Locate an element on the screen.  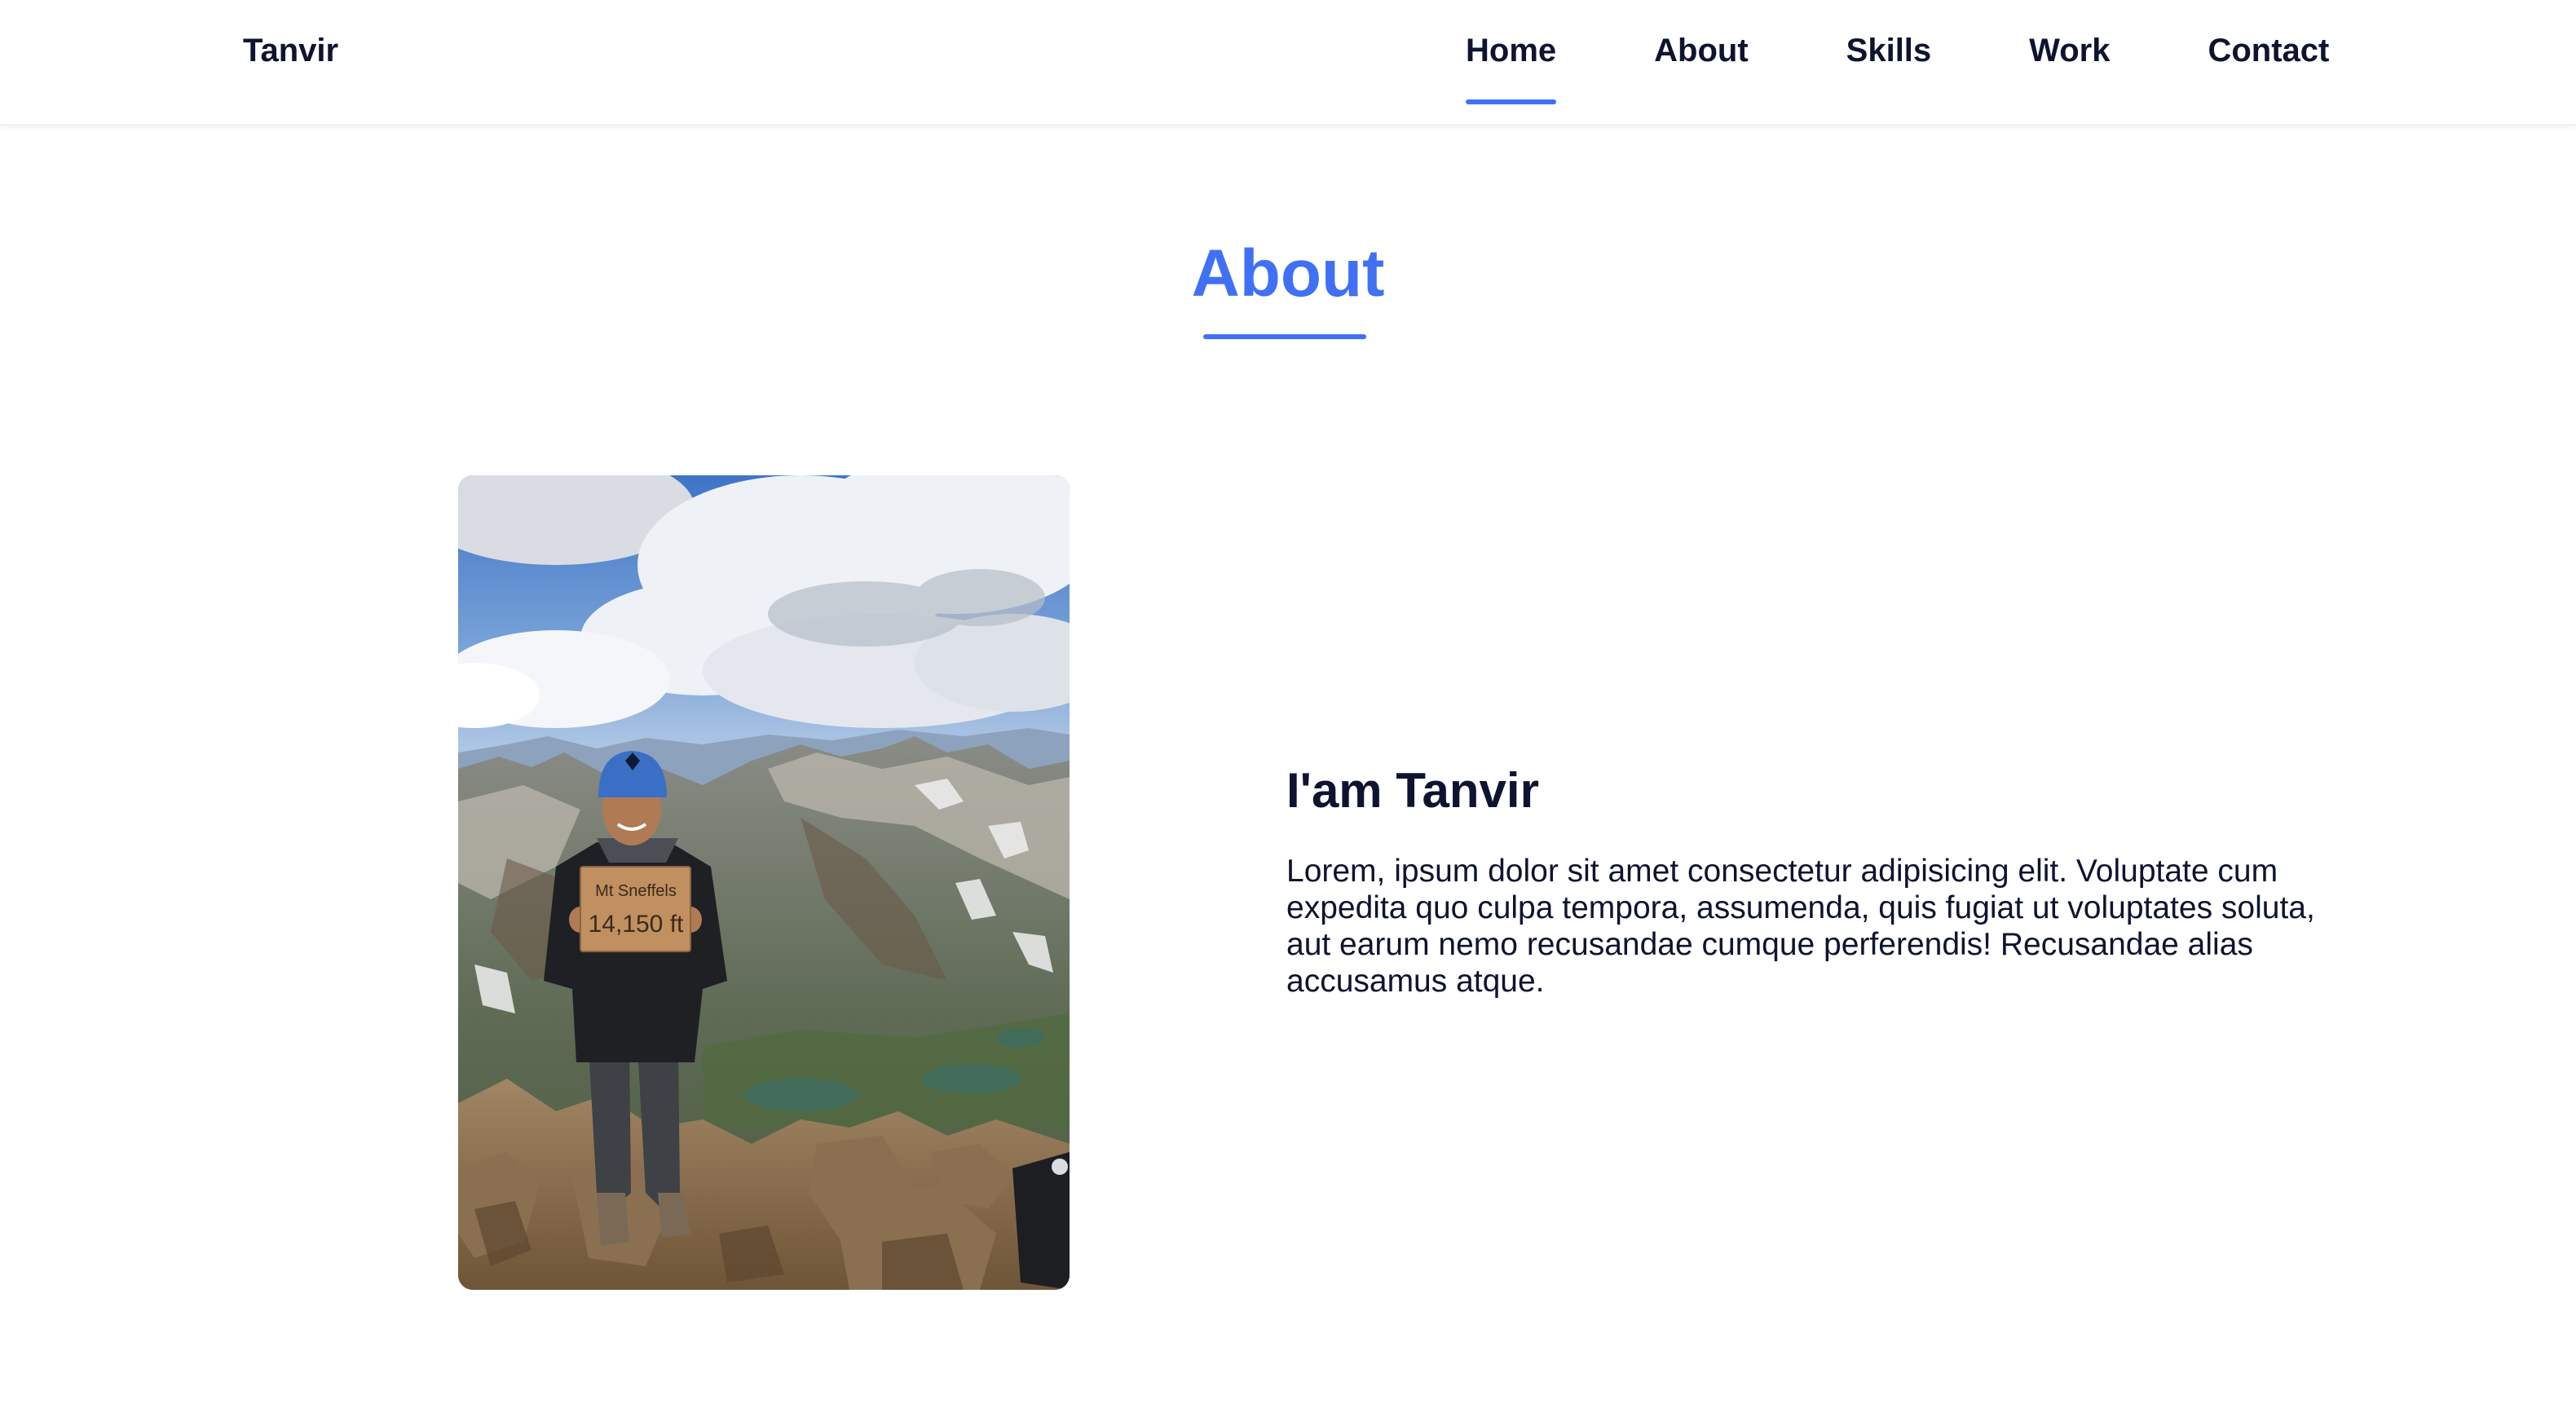
section-title-about: About is located at coordinates (1288, 273).